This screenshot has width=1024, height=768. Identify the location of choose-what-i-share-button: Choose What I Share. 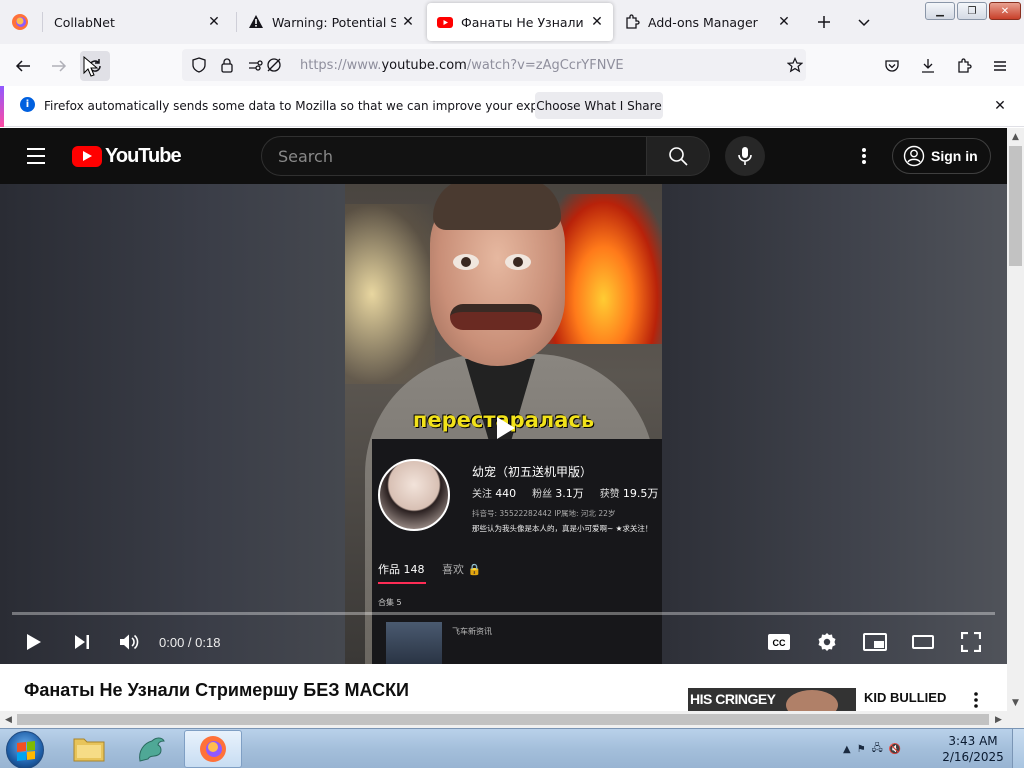
(599, 105).